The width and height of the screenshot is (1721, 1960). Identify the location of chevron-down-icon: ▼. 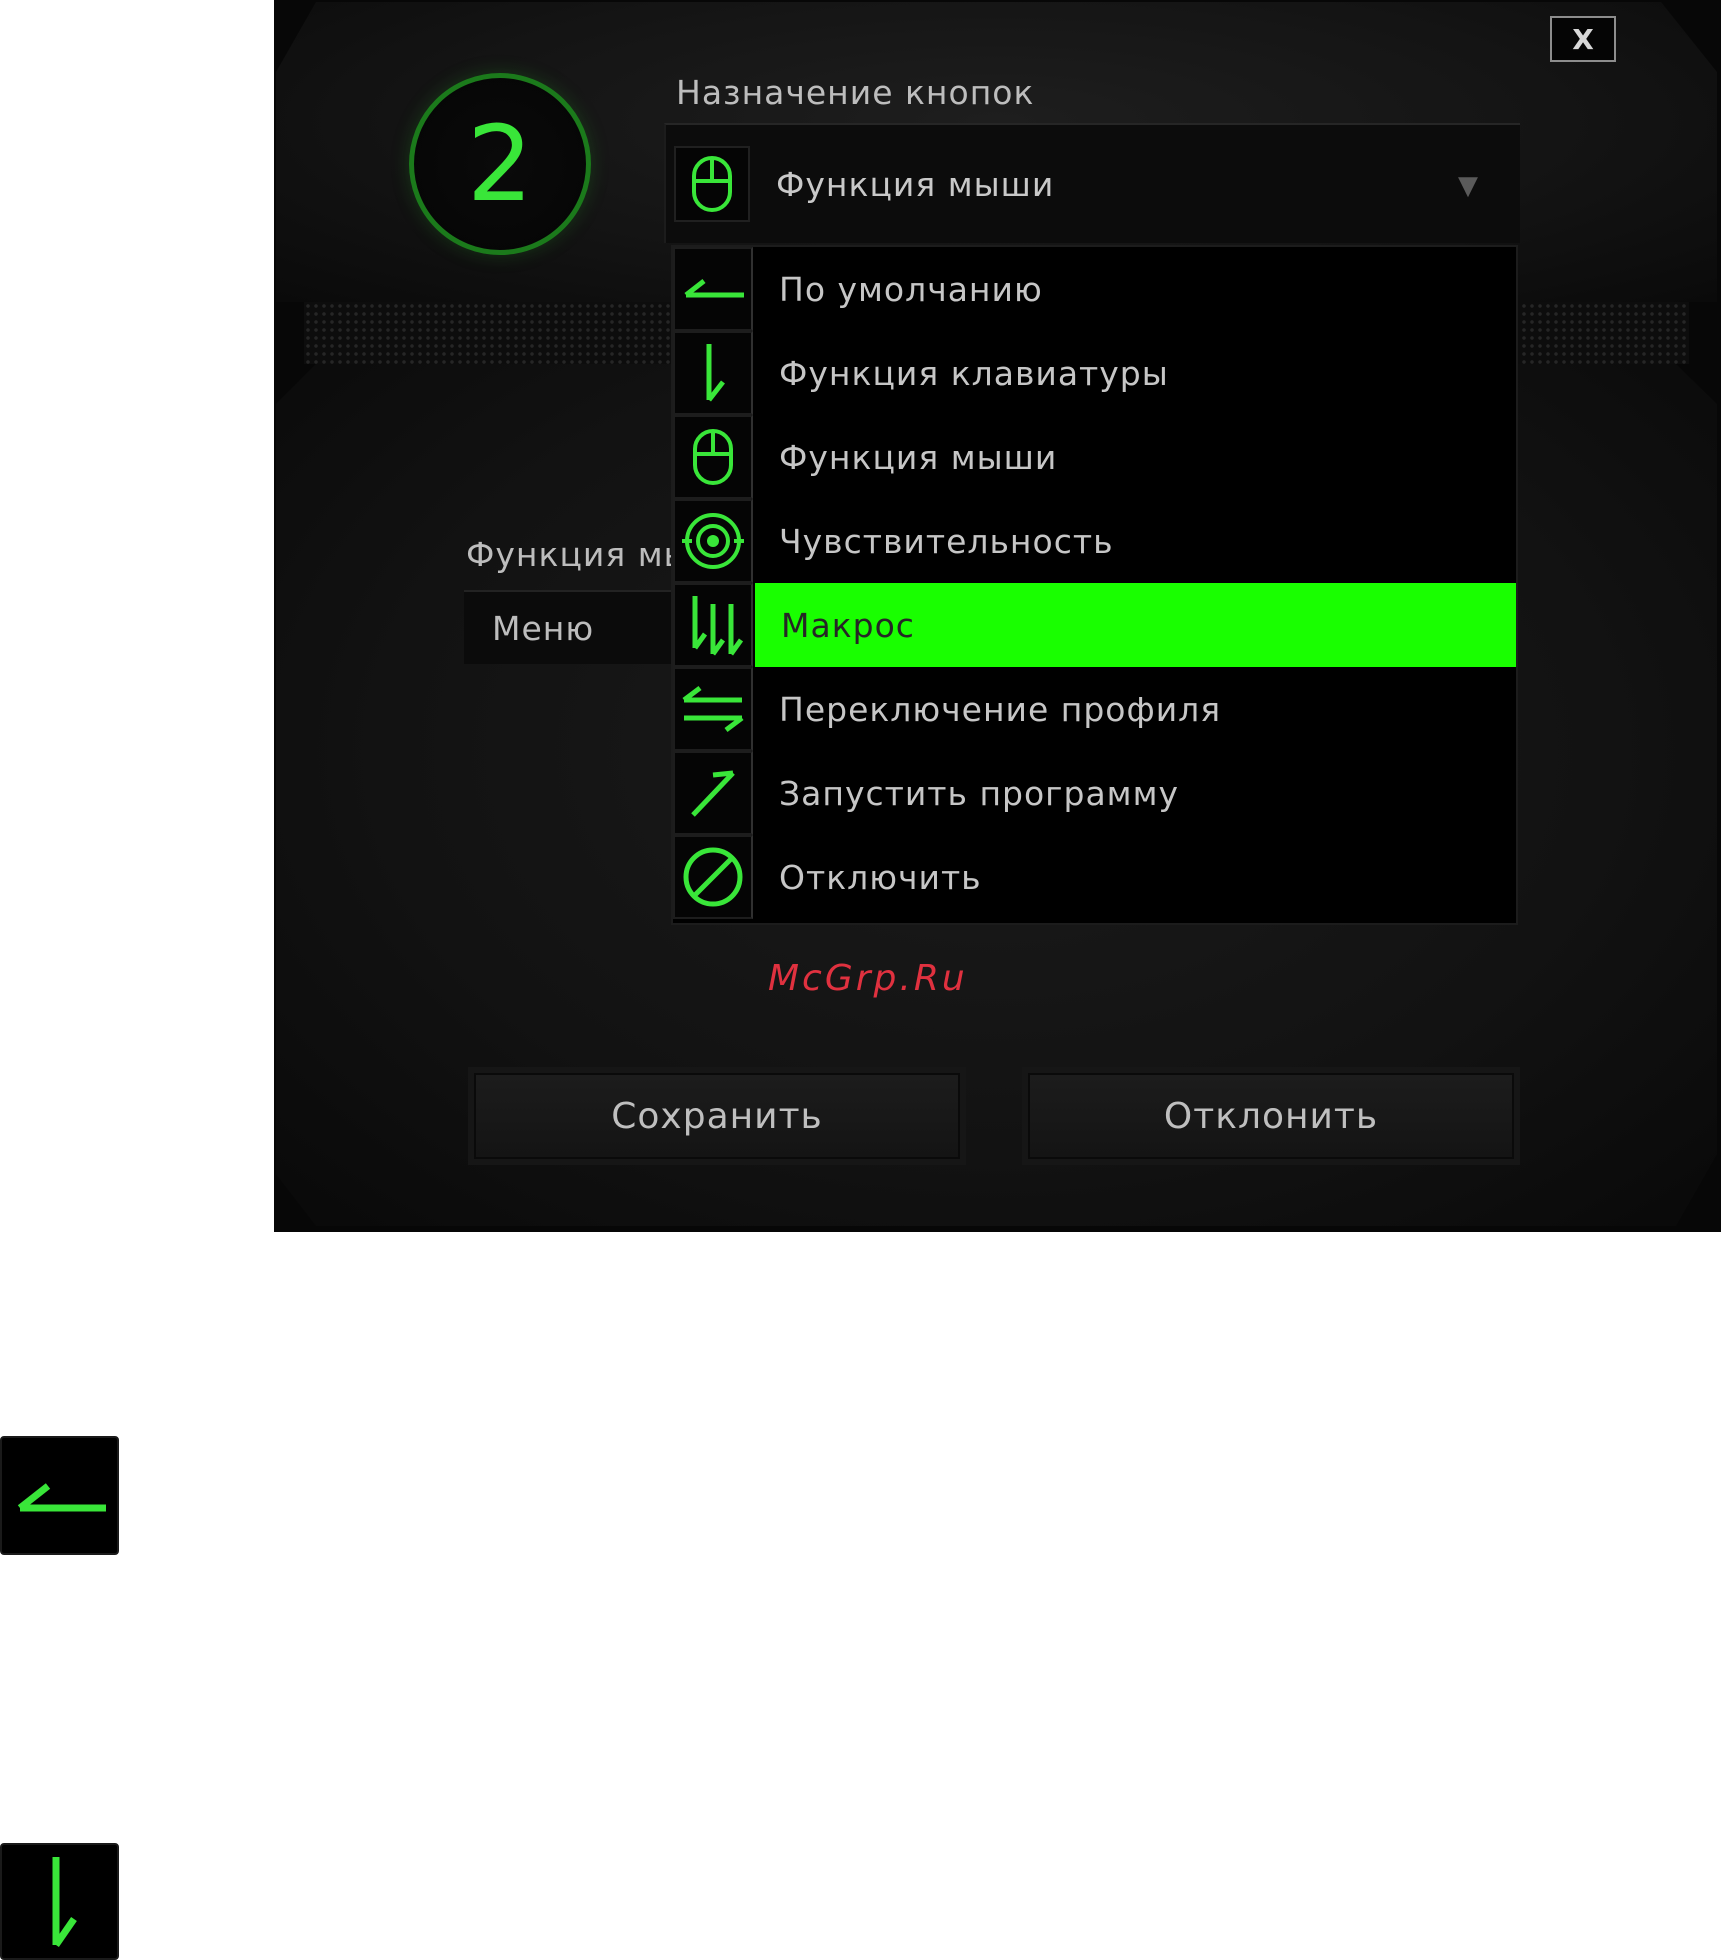
(1468, 186).